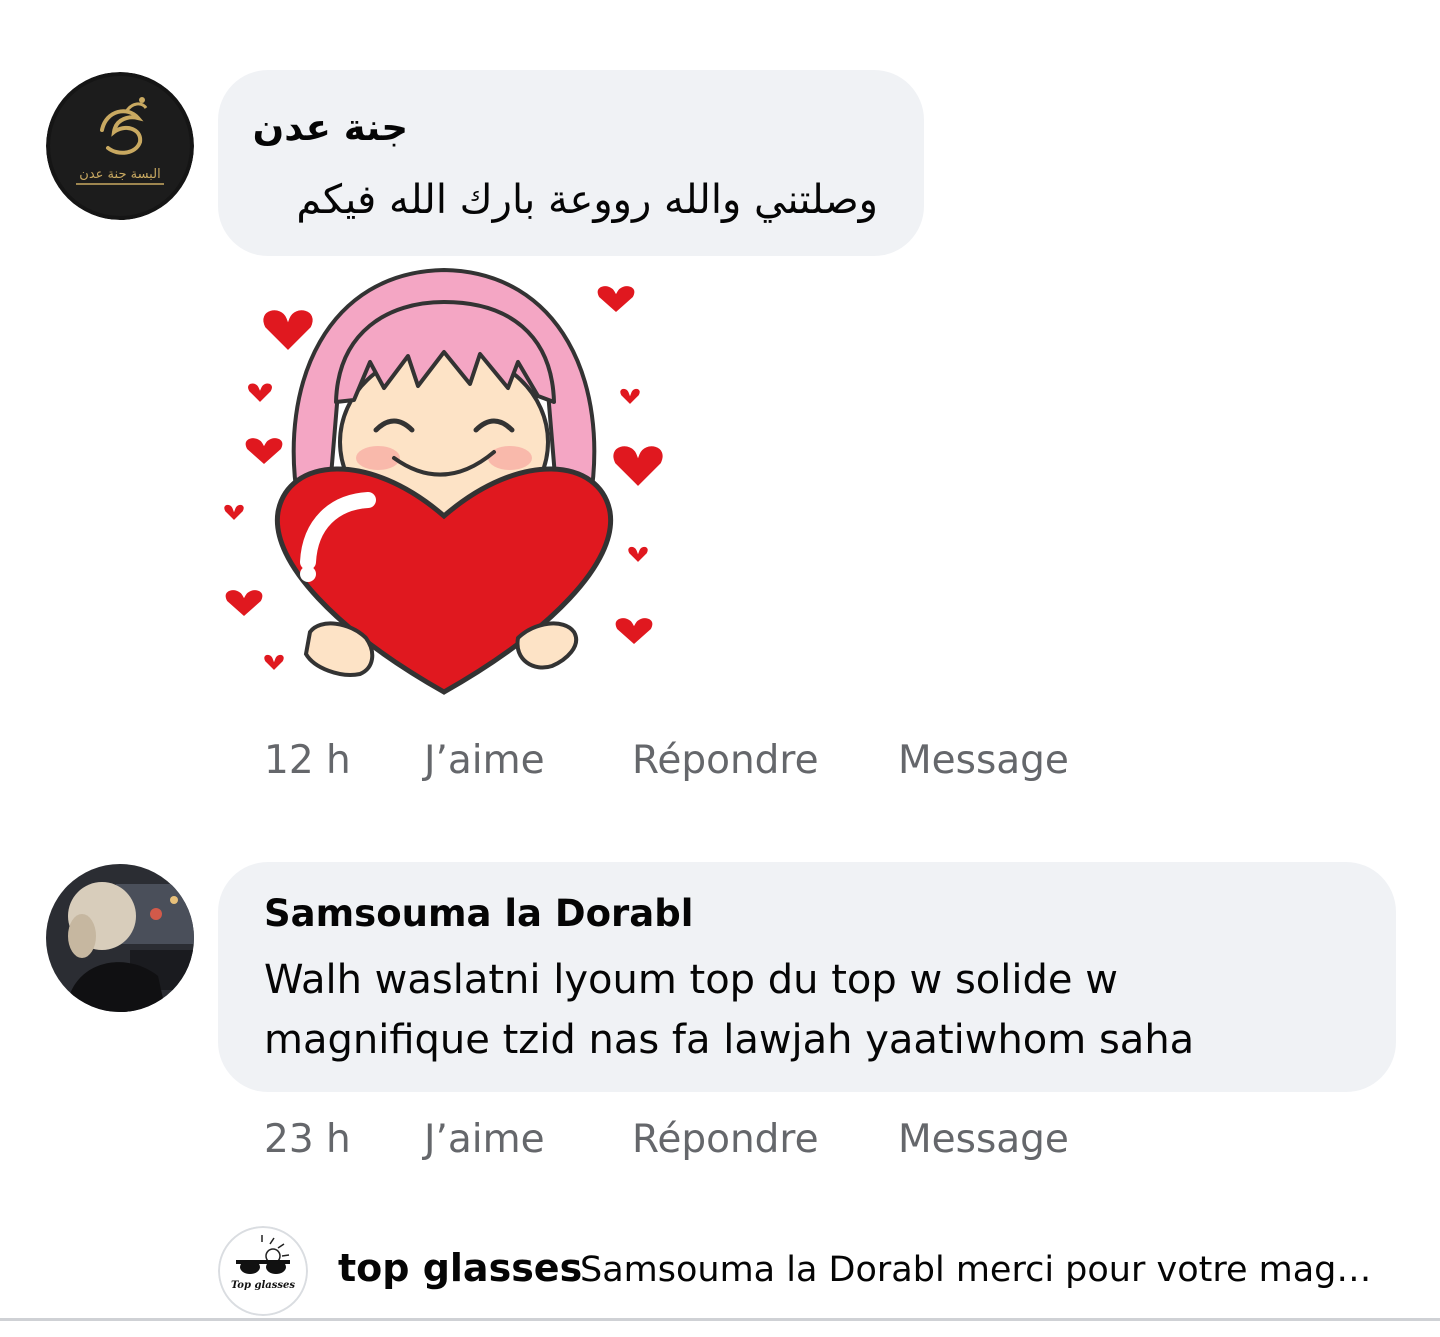  Describe the element at coordinates (720, 1319) in the screenshot. I see `divider` at that location.